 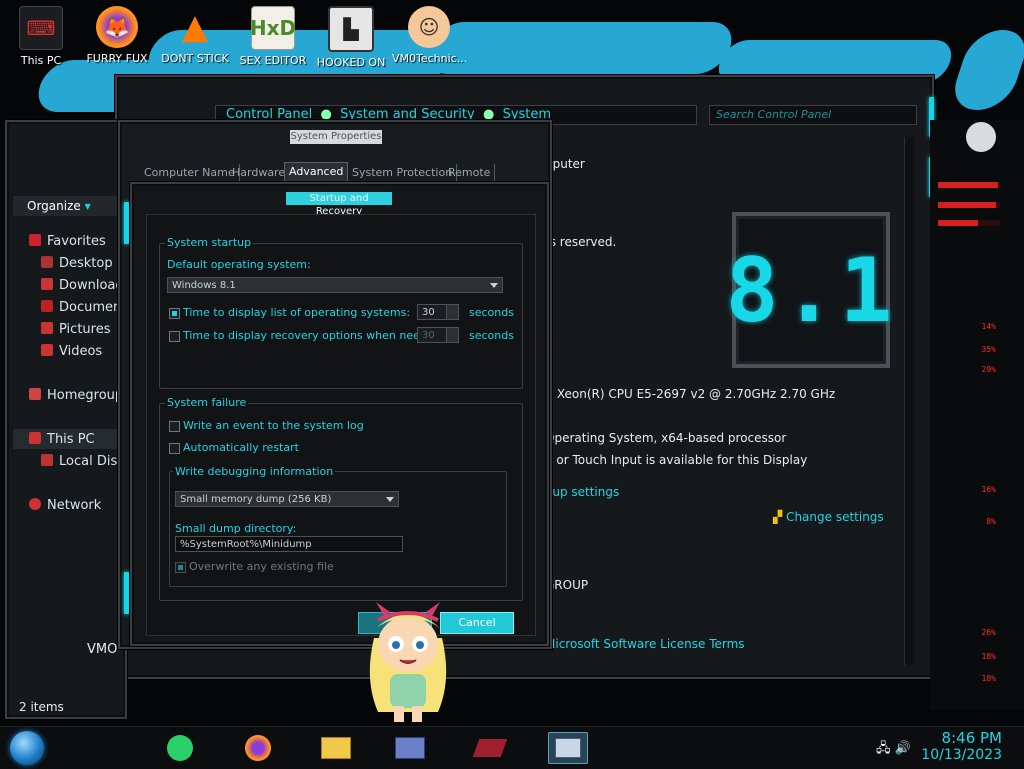 What do you see at coordinates (62, 439) in the screenshot?
I see `nav-this-pc: This PC` at bounding box center [62, 439].